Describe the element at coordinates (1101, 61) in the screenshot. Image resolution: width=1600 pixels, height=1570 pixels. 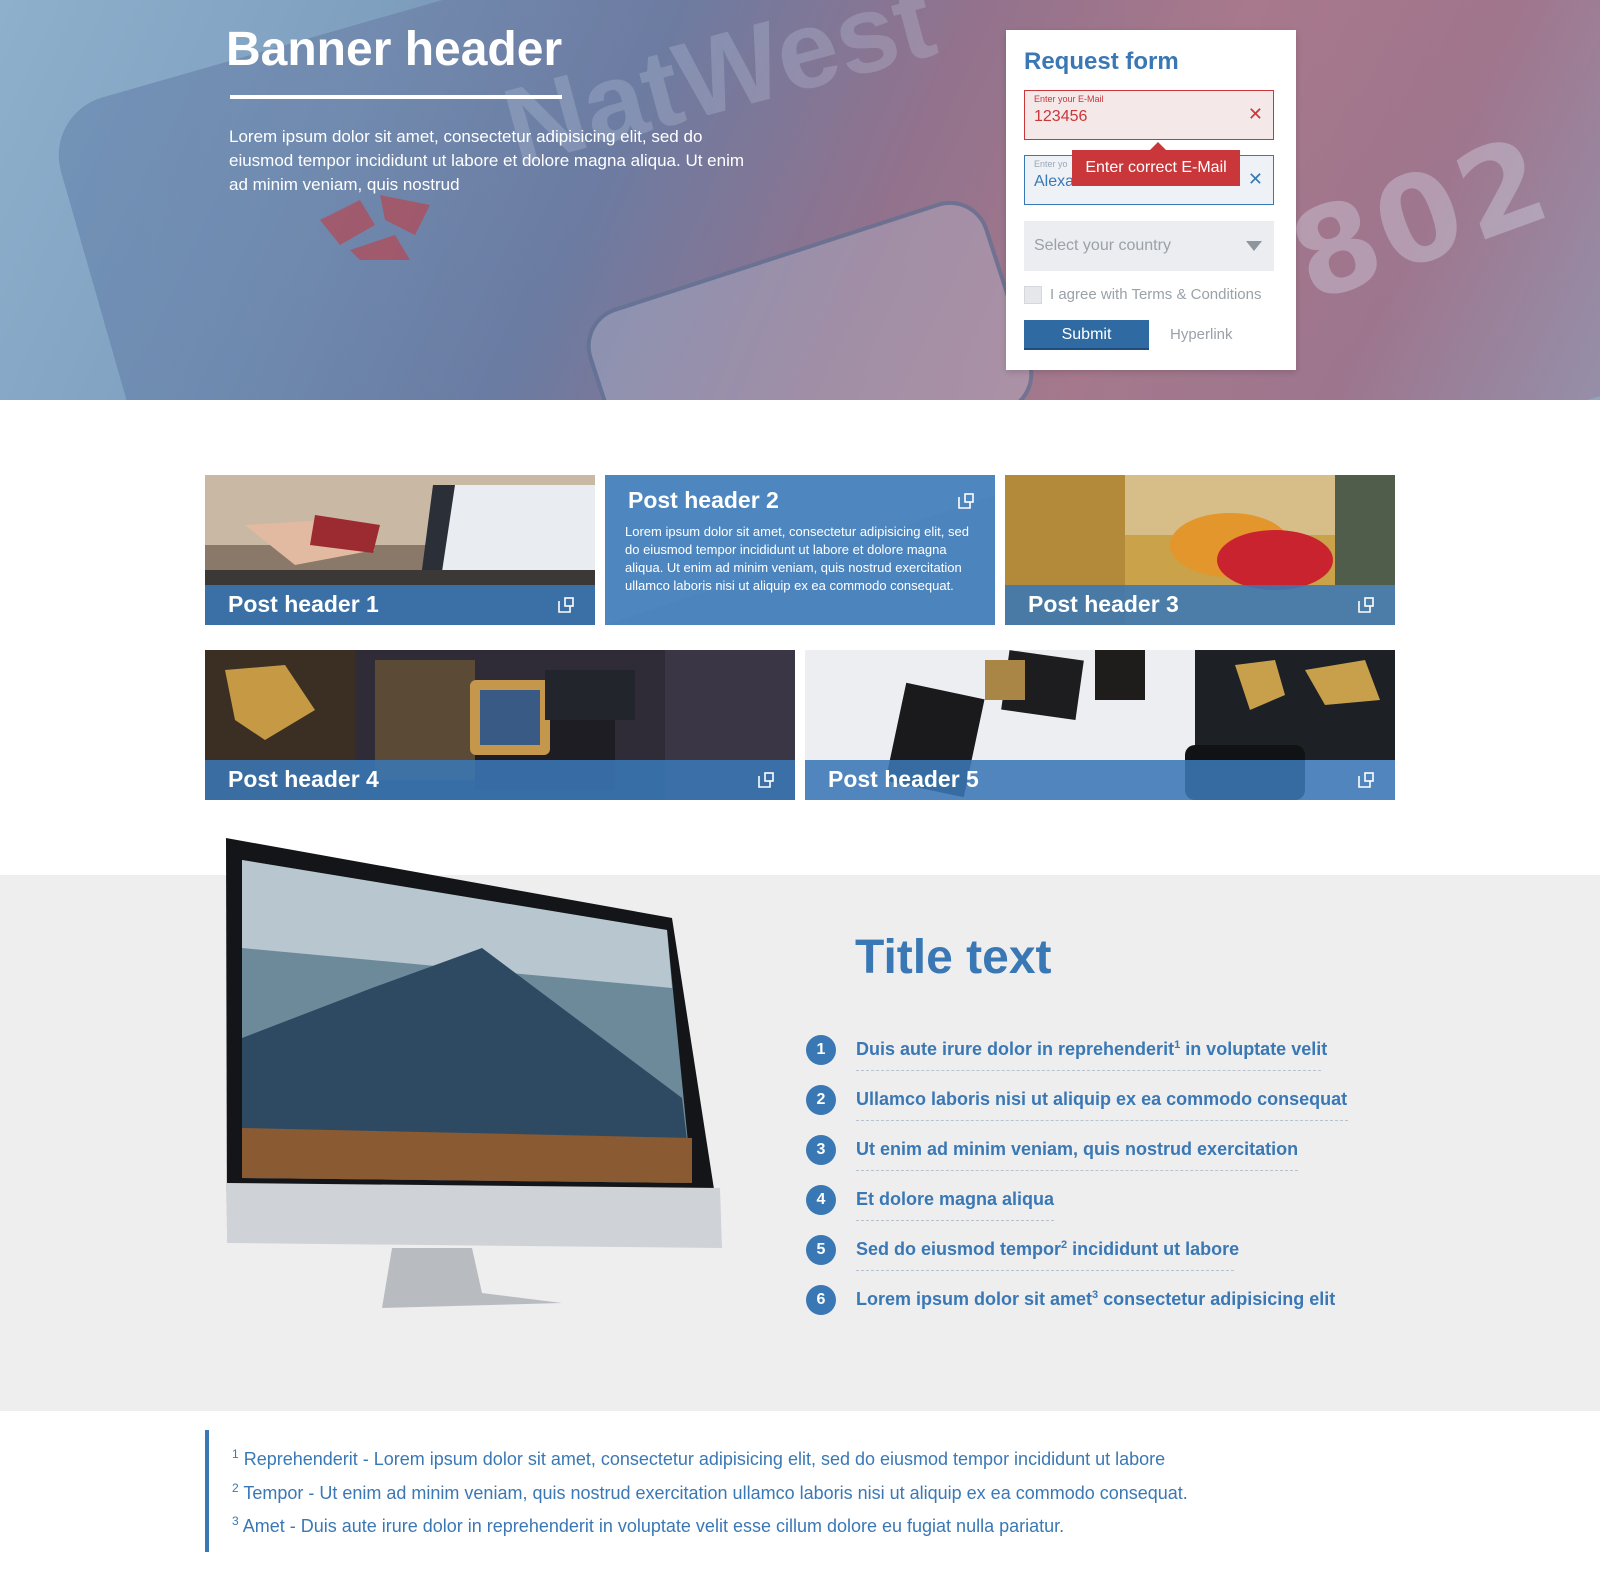
I see `form-title: Request form` at that location.